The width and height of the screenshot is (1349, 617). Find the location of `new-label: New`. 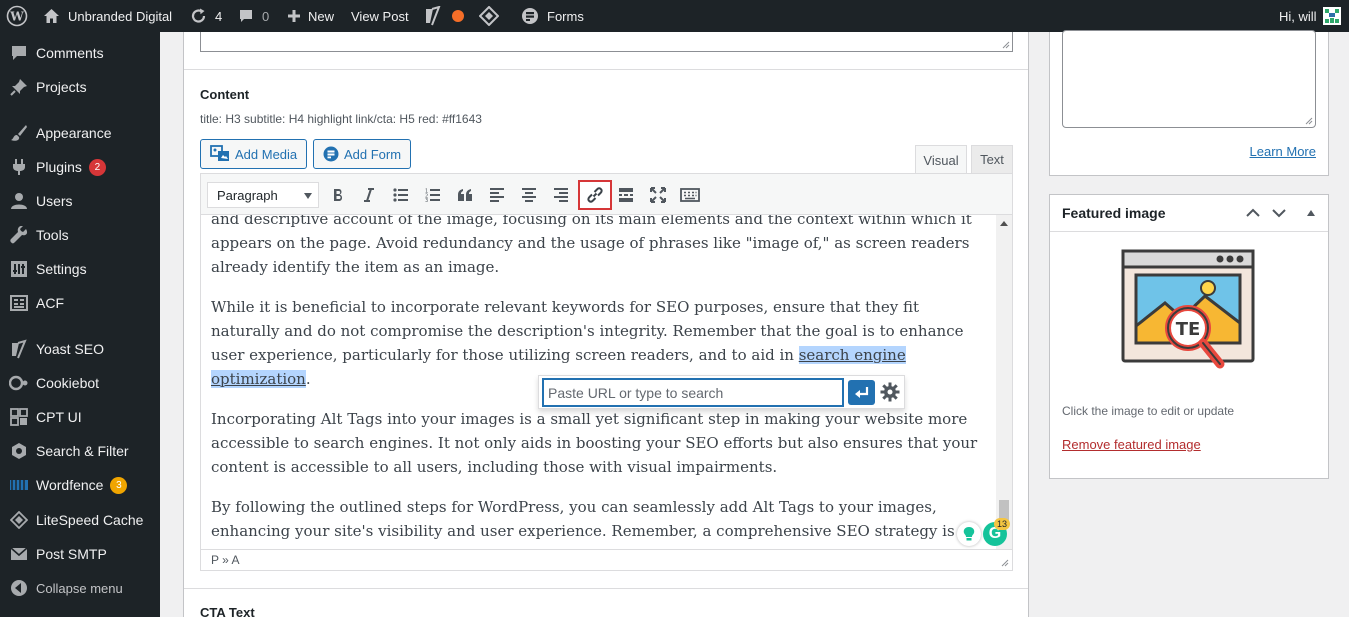

new-label: New is located at coordinates (321, 16).